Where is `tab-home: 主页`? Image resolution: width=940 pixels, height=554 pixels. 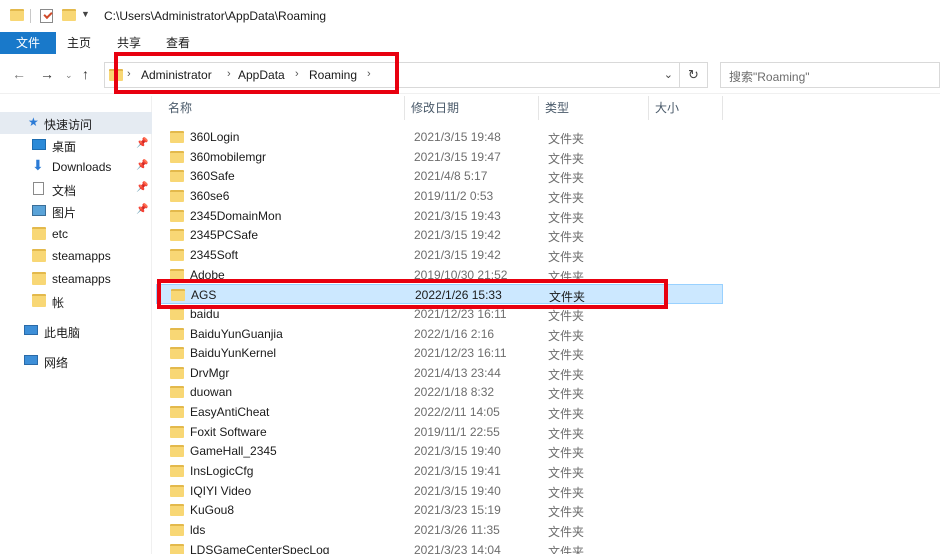 tab-home: 主页 is located at coordinates (79, 43).